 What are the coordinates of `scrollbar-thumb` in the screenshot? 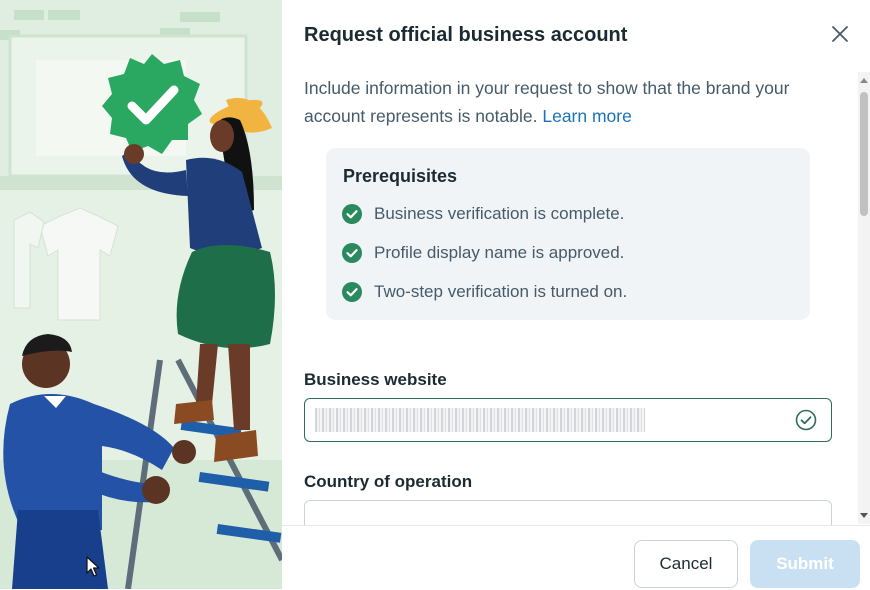 It's located at (864, 154).